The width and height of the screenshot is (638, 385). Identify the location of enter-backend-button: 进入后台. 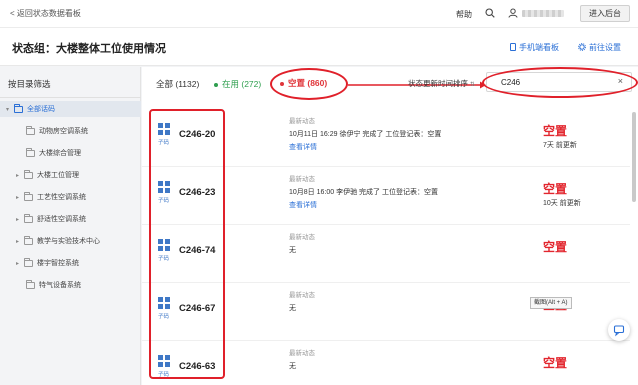
(605, 13).